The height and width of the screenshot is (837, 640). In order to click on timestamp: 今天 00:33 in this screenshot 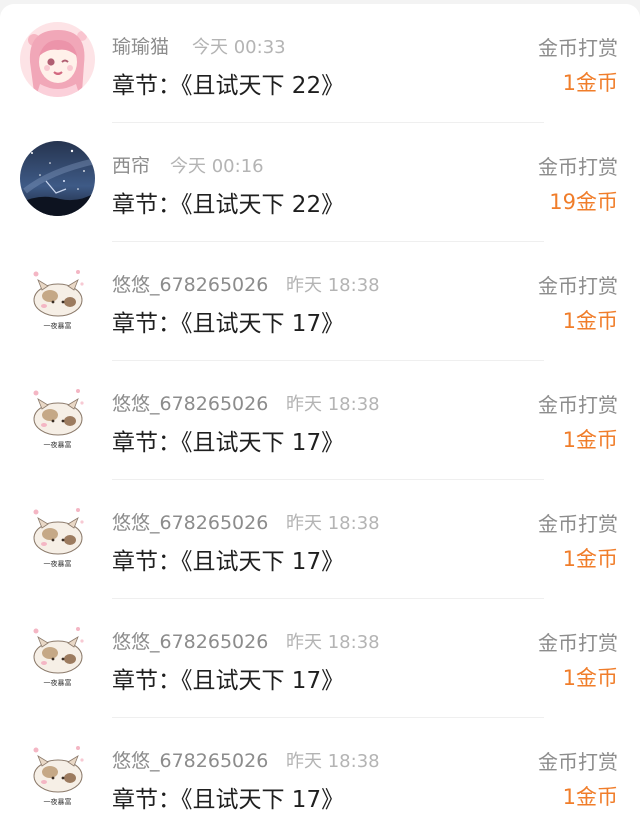, I will do `click(239, 47)`.